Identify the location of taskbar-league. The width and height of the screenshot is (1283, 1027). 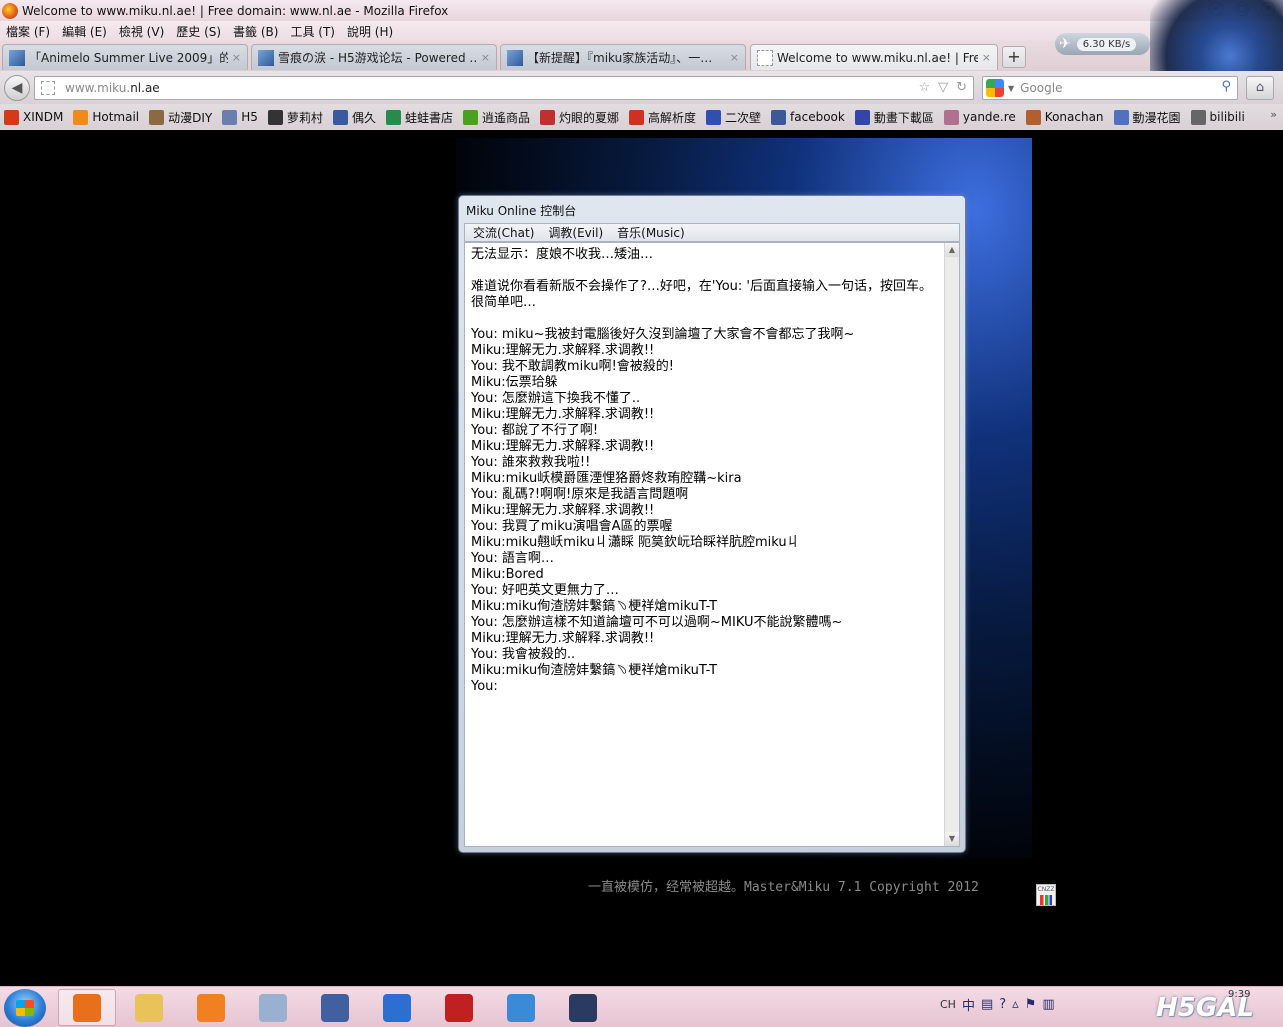
(583, 1007).